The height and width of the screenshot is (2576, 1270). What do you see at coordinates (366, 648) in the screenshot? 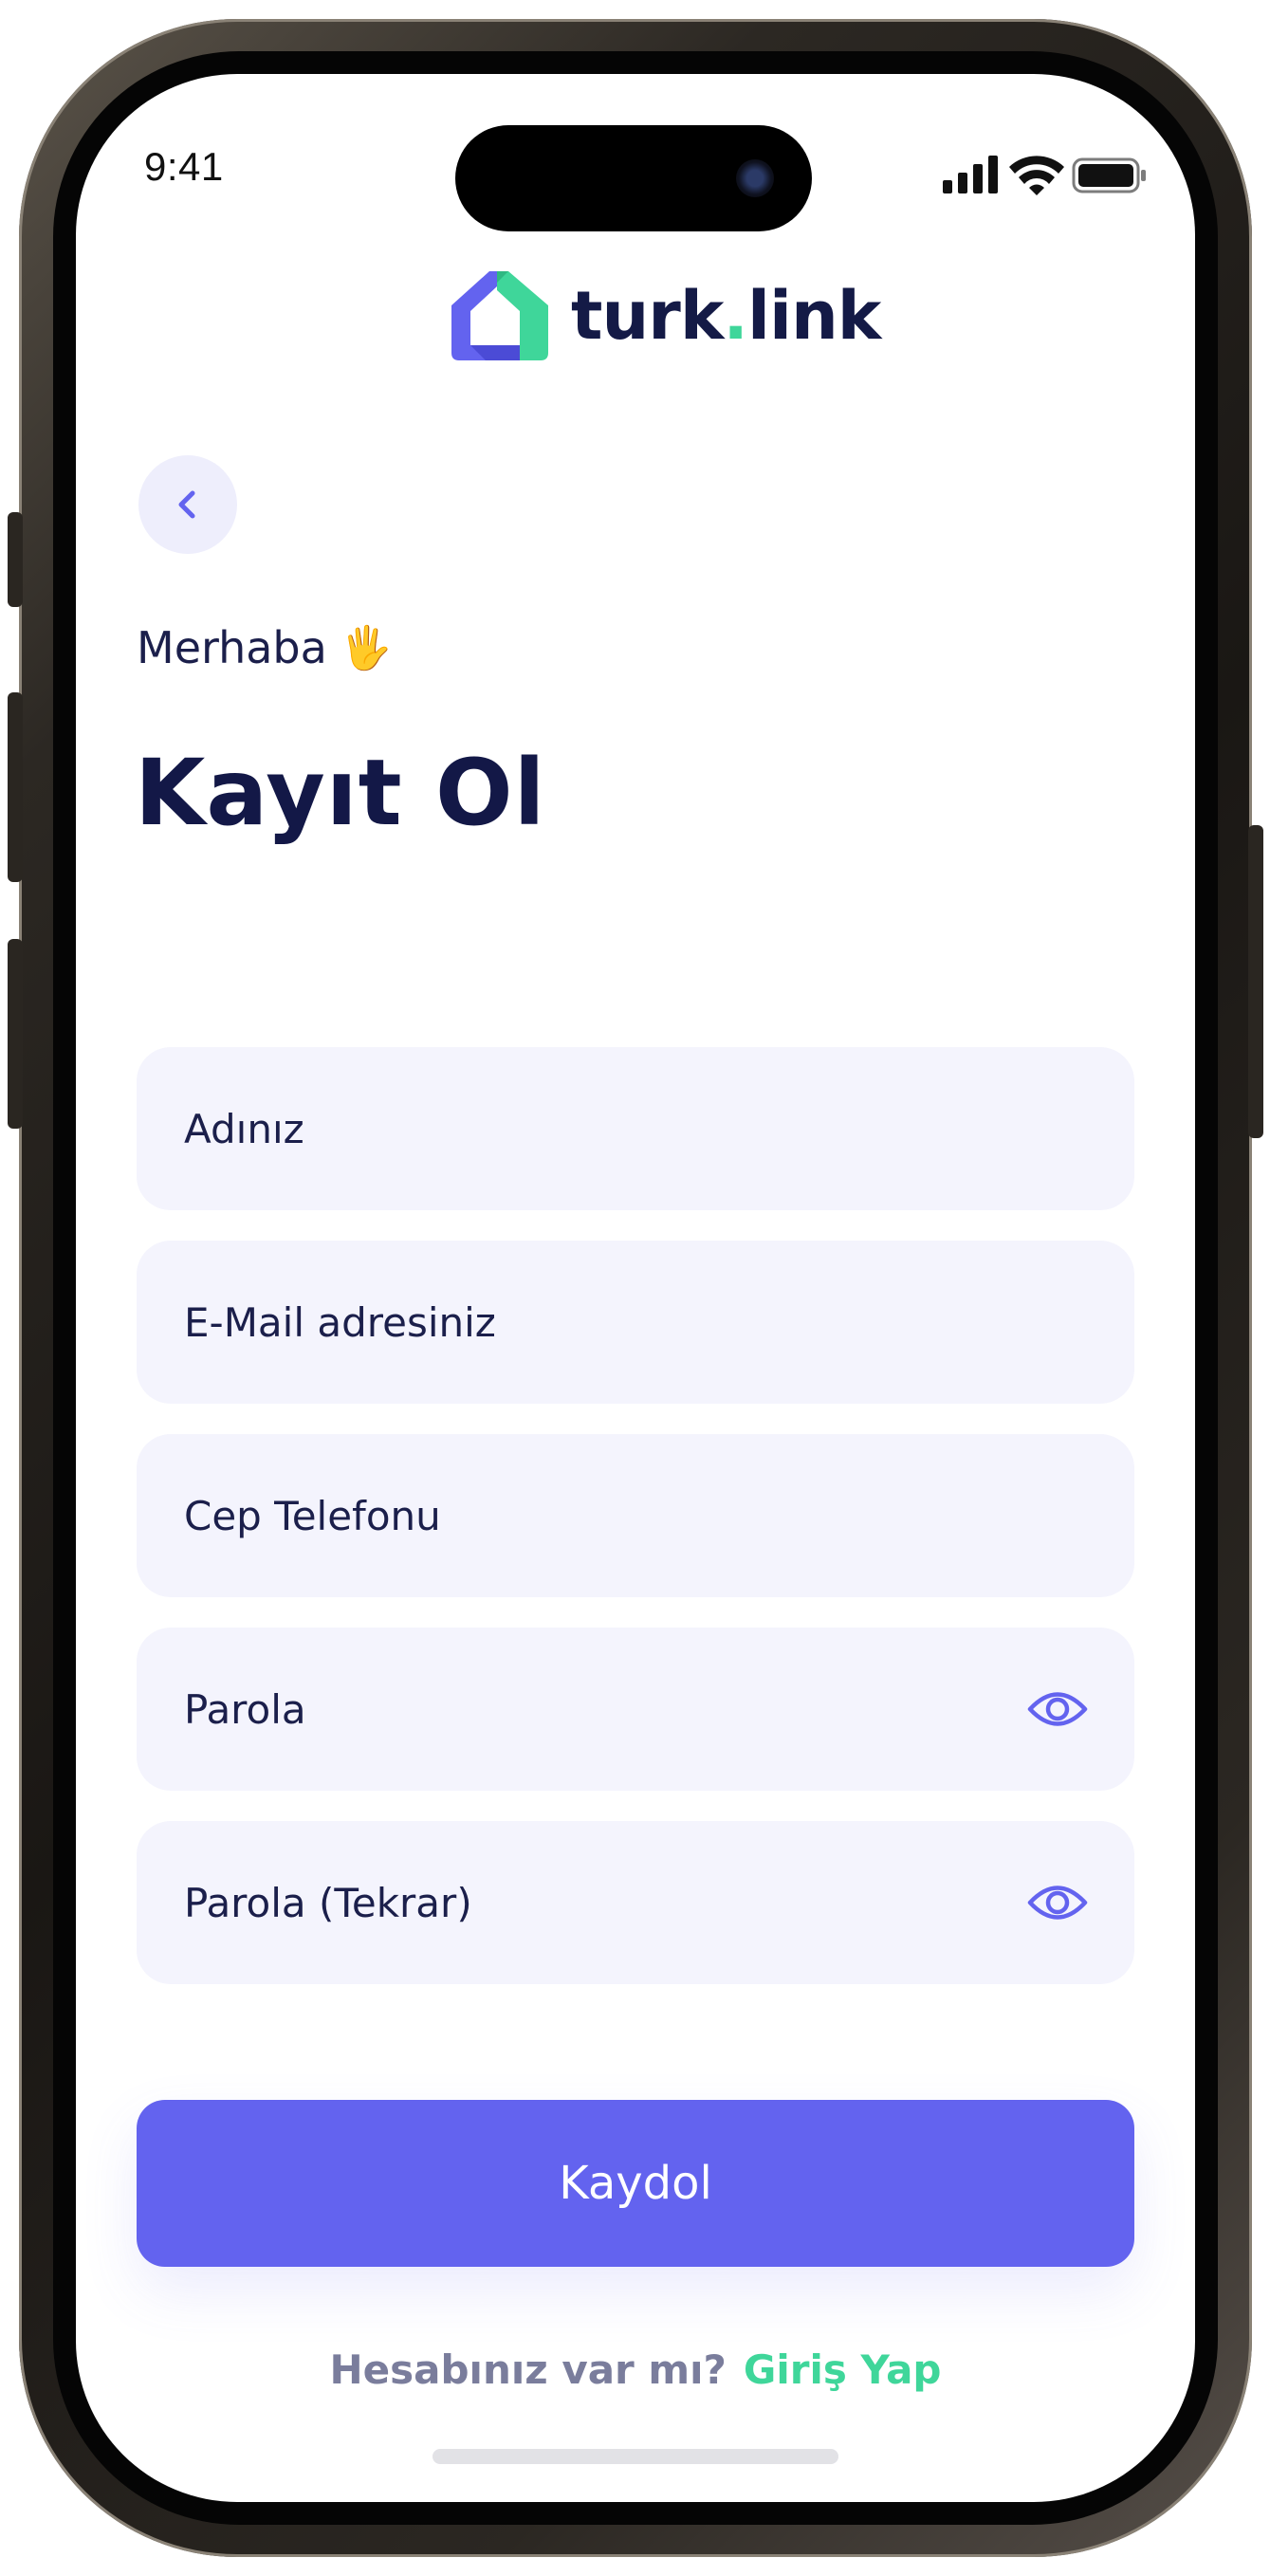
I see `waving-hand-icon: 🖐` at bounding box center [366, 648].